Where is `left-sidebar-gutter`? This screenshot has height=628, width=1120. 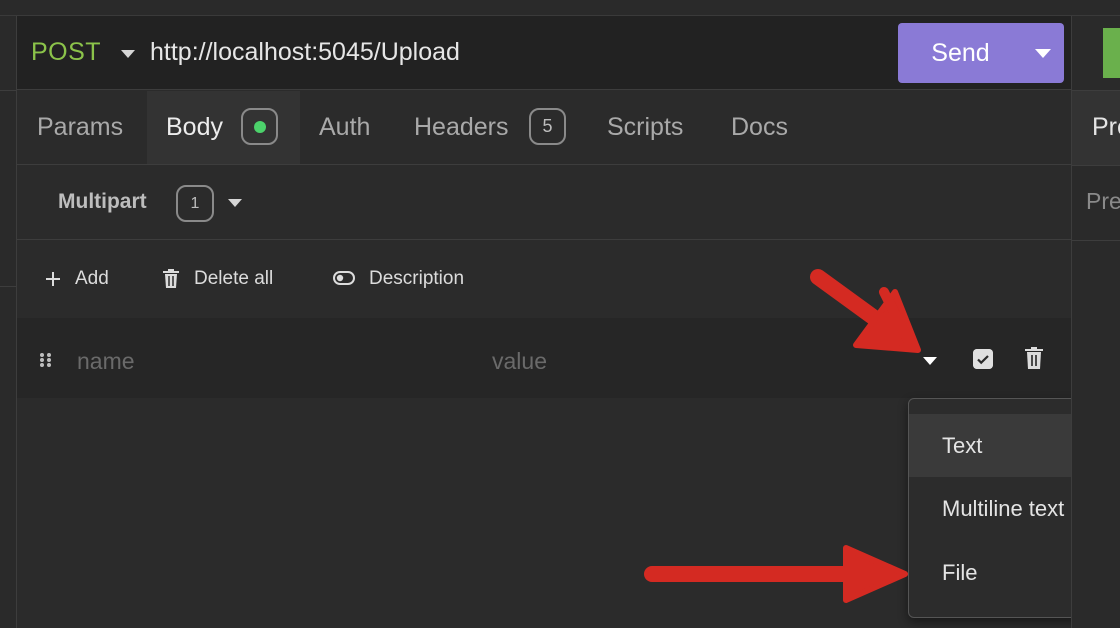 left-sidebar-gutter is located at coordinates (8, 322).